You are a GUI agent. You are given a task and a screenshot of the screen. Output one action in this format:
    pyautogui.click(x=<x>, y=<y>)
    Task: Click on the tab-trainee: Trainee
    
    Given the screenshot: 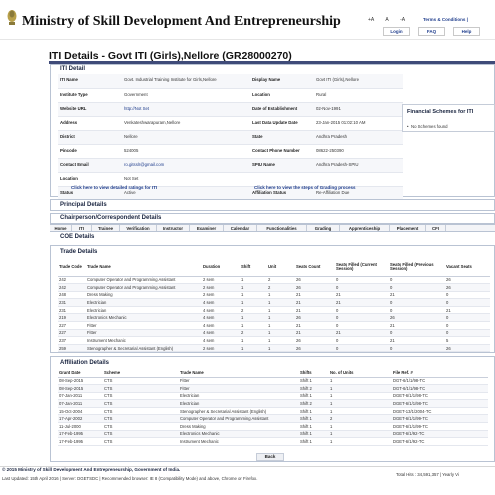 What is the action you would take?
    pyautogui.click(x=106, y=228)
    